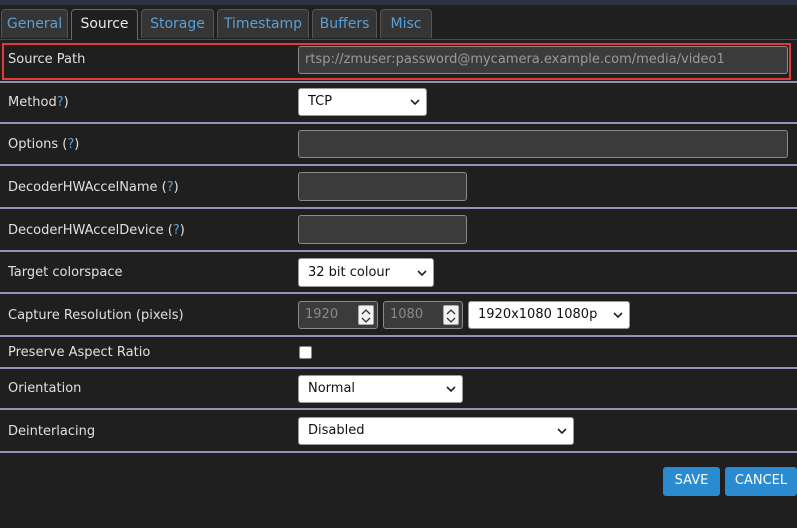  What do you see at coordinates (305, 352) in the screenshot?
I see `preserve-aspect-checkbox` at bounding box center [305, 352].